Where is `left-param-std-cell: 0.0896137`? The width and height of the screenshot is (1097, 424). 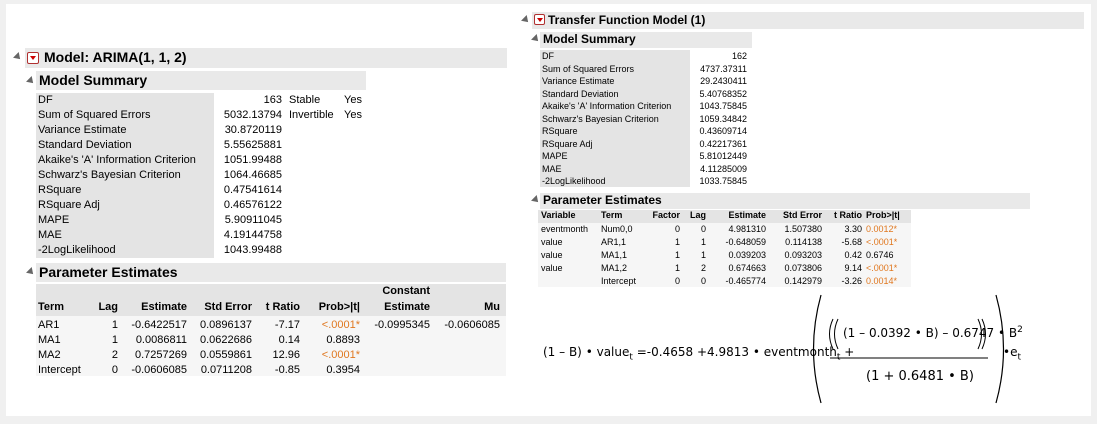 left-param-std-cell: 0.0896137 is located at coordinates (226, 325).